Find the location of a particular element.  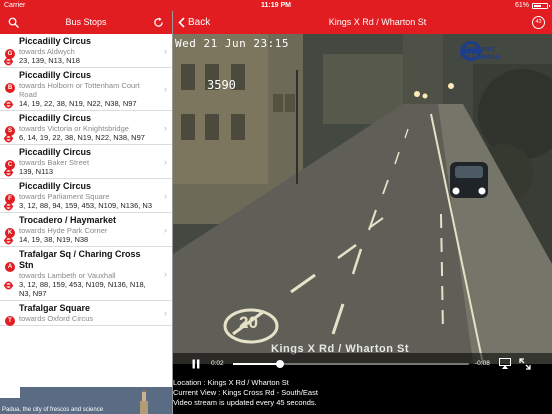

video-controls: 0:02 -0:08 is located at coordinates (362, 364).